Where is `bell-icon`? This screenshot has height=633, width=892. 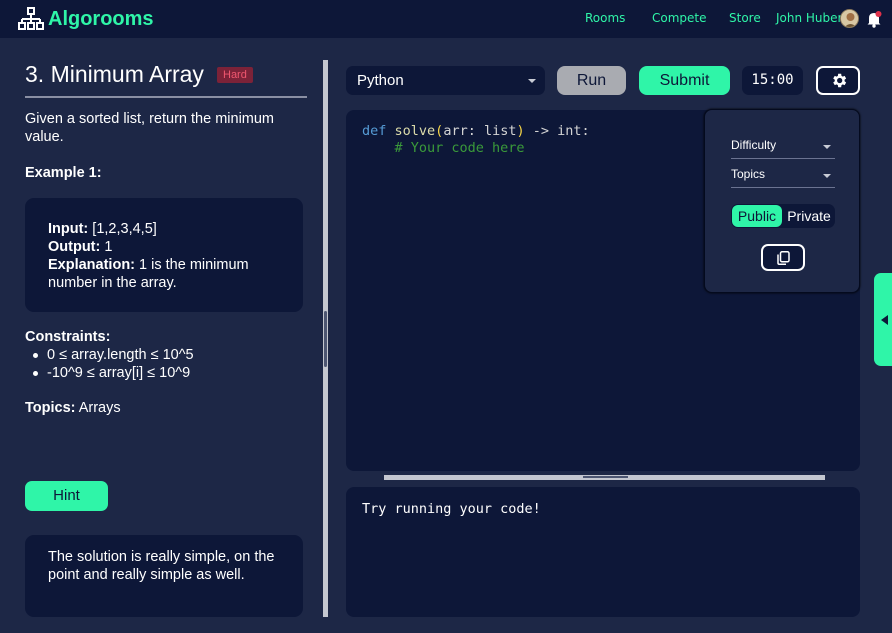 bell-icon is located at coordinates (874, 19).